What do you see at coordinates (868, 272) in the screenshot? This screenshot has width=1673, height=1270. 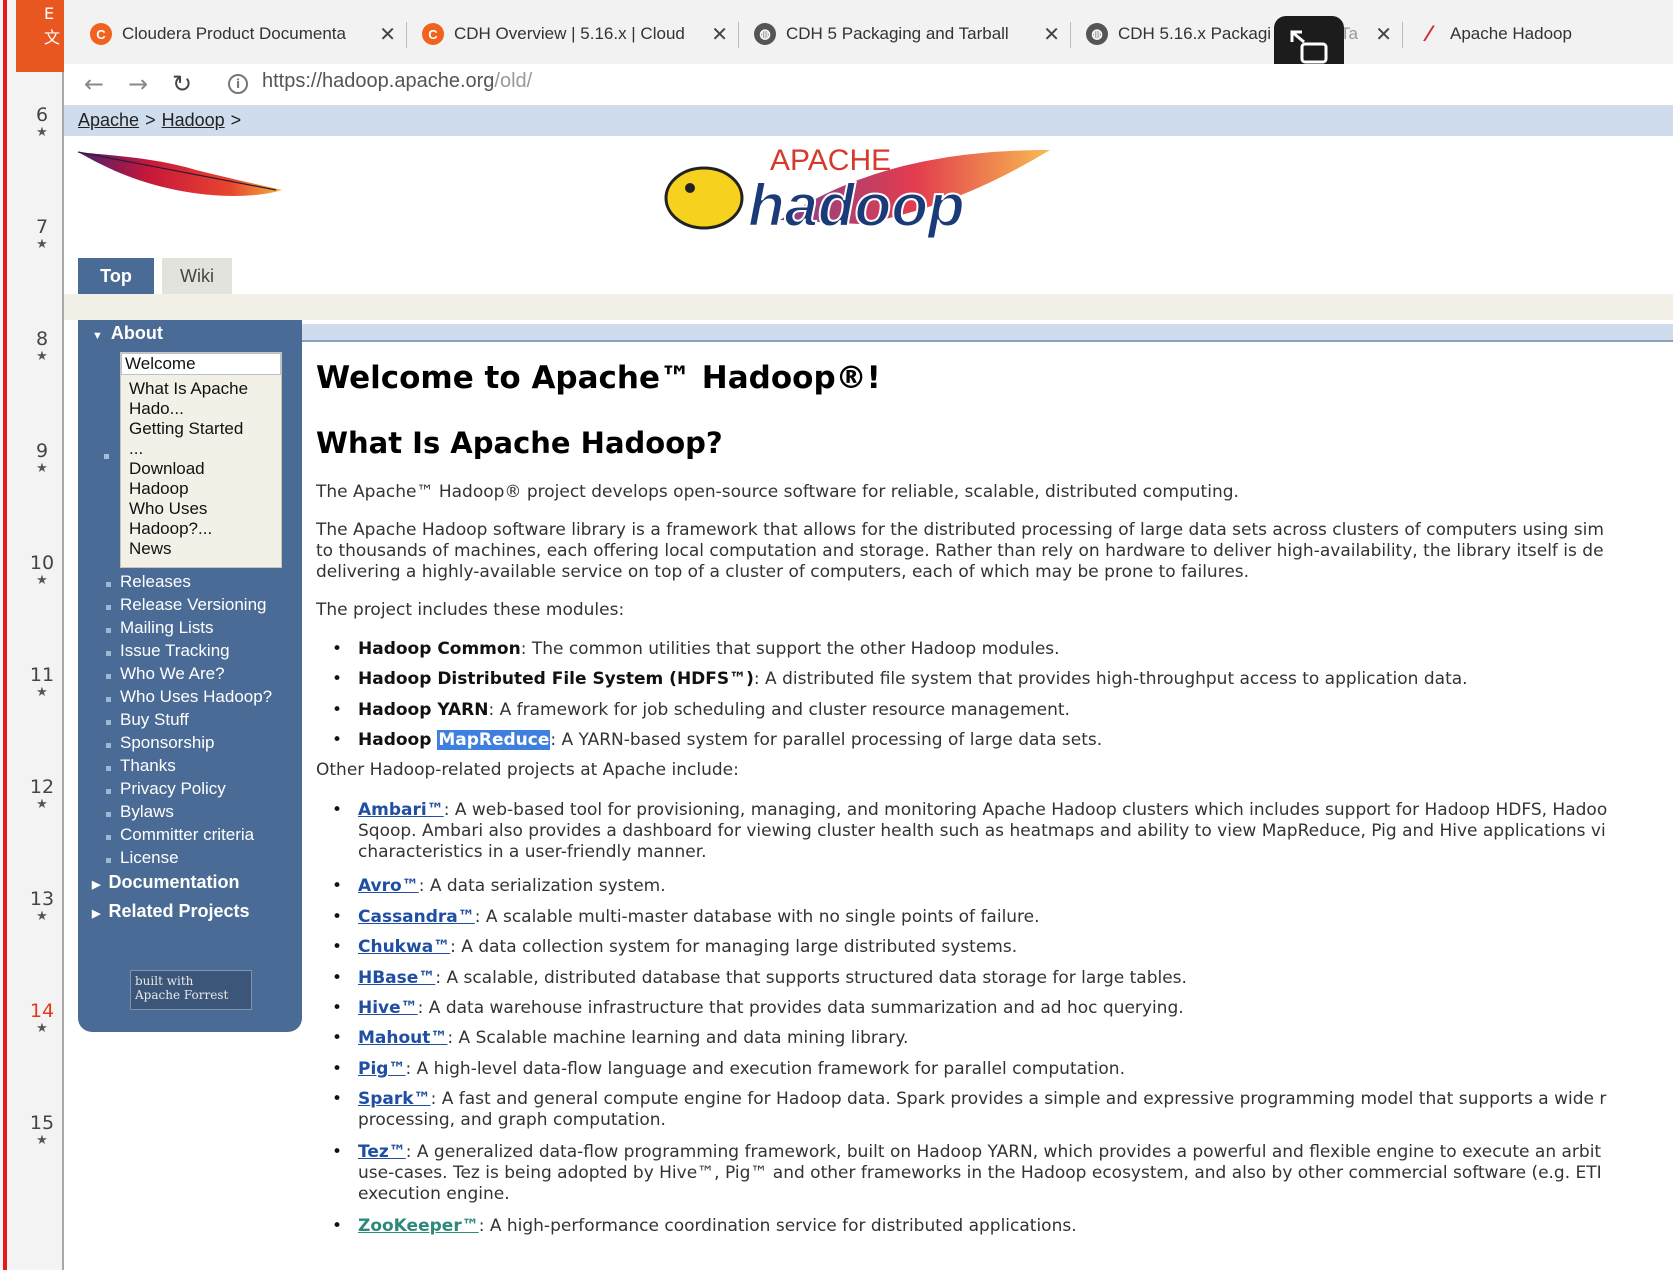 I see `page-tabs: Top Wiki` at bounding box center [868, 272].